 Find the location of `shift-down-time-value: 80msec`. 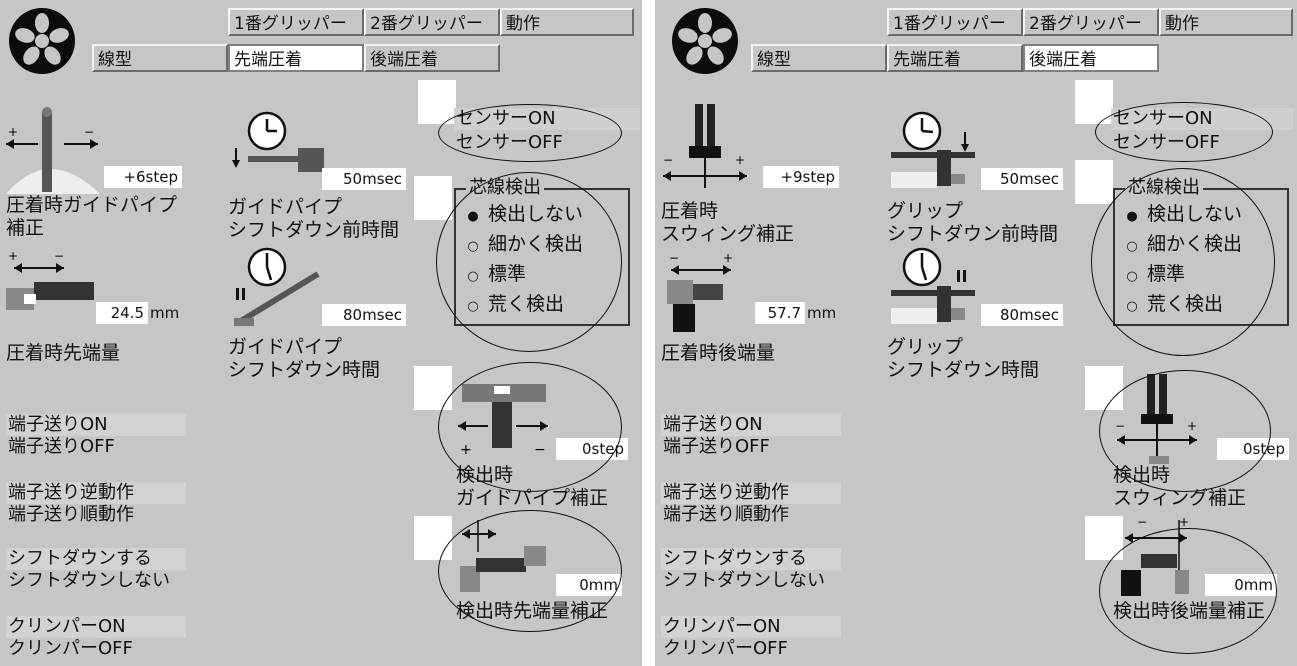

shift-down-time-value: 80msec is located at coordinates (364, 315).